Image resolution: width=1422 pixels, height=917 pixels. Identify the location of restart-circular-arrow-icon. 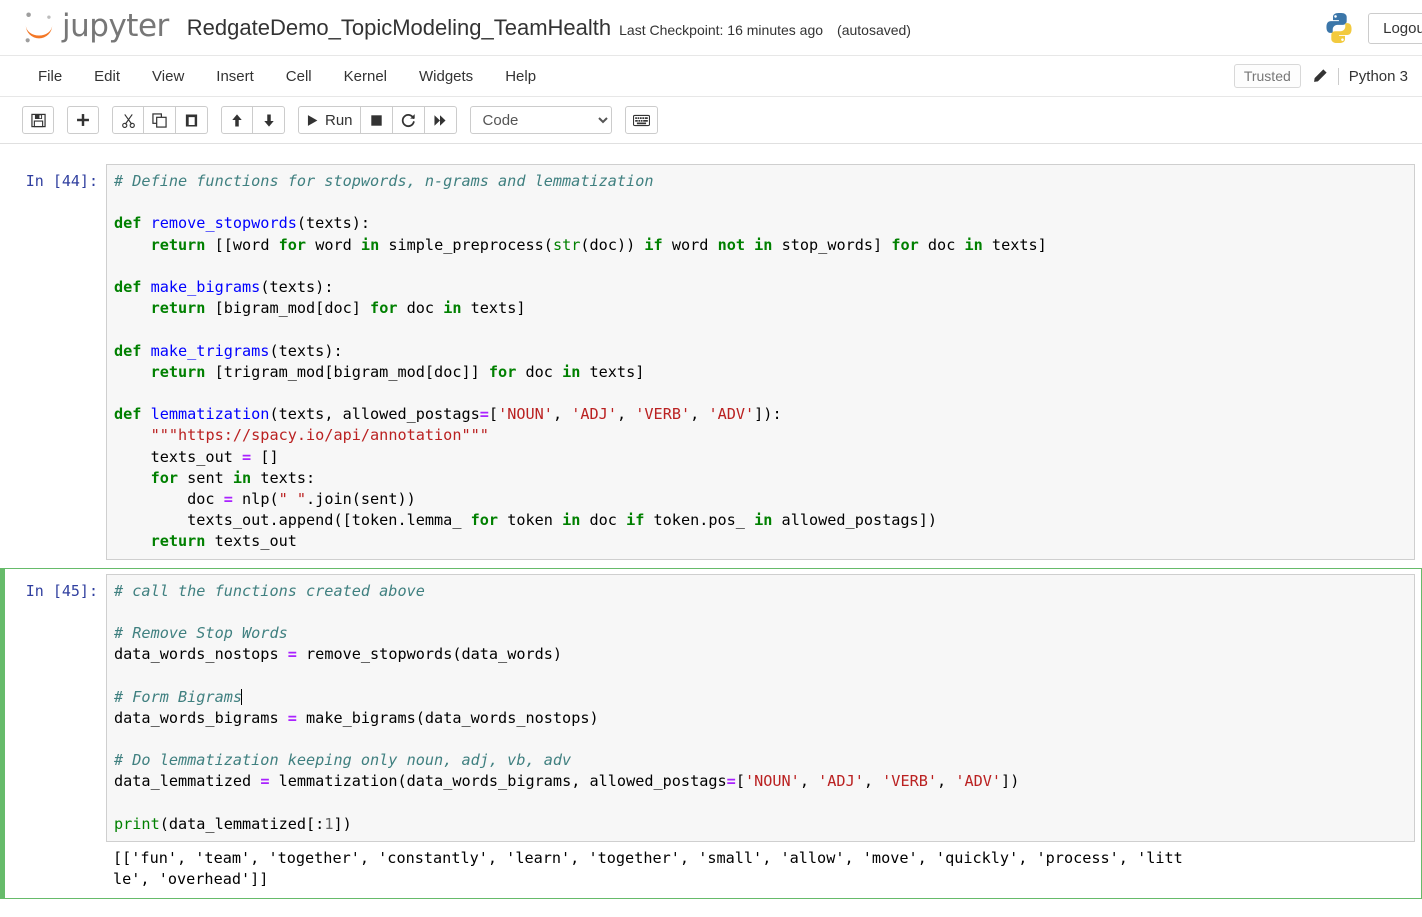
(408, 120).